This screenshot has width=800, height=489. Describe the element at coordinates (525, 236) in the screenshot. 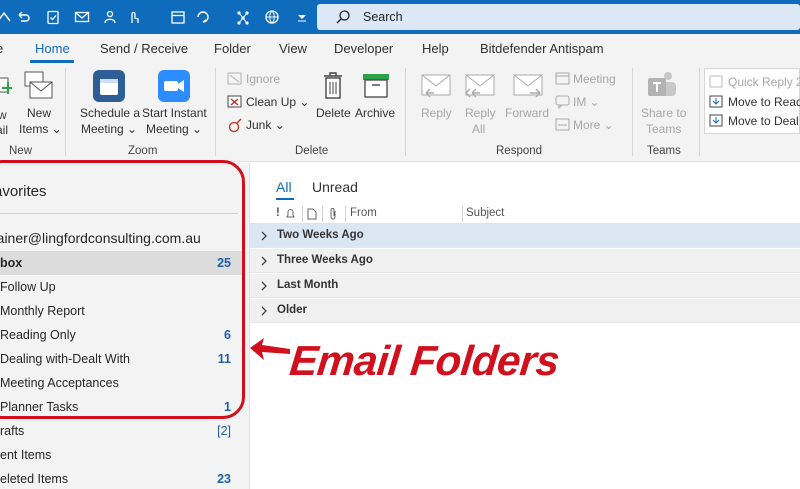

I see `message-group-row: Two Weeks Ago` at that location.